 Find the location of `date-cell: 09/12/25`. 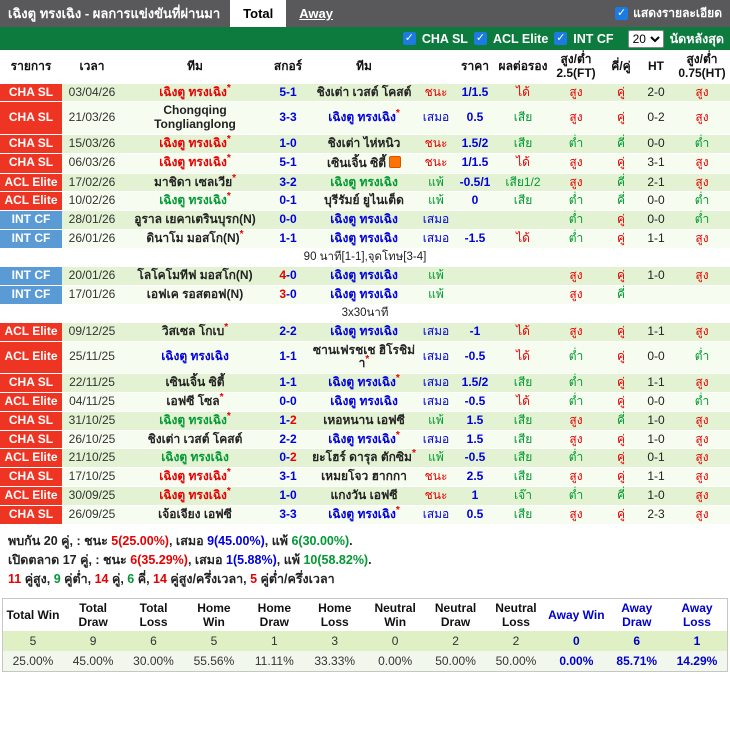

date-cell: 09/12/25 is located at coordinates (92, 332).